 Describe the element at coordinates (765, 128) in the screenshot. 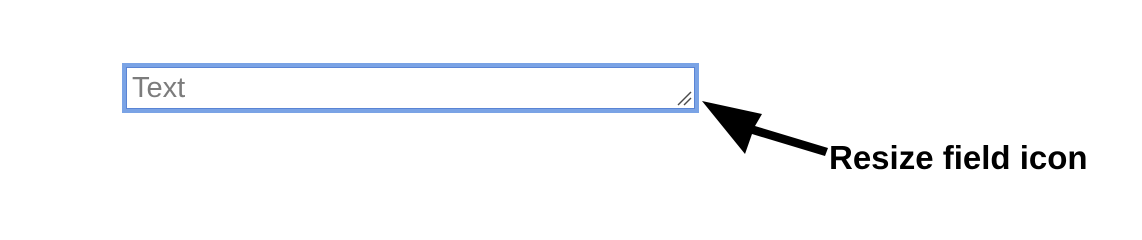

I see `arrow-icon` at that location.